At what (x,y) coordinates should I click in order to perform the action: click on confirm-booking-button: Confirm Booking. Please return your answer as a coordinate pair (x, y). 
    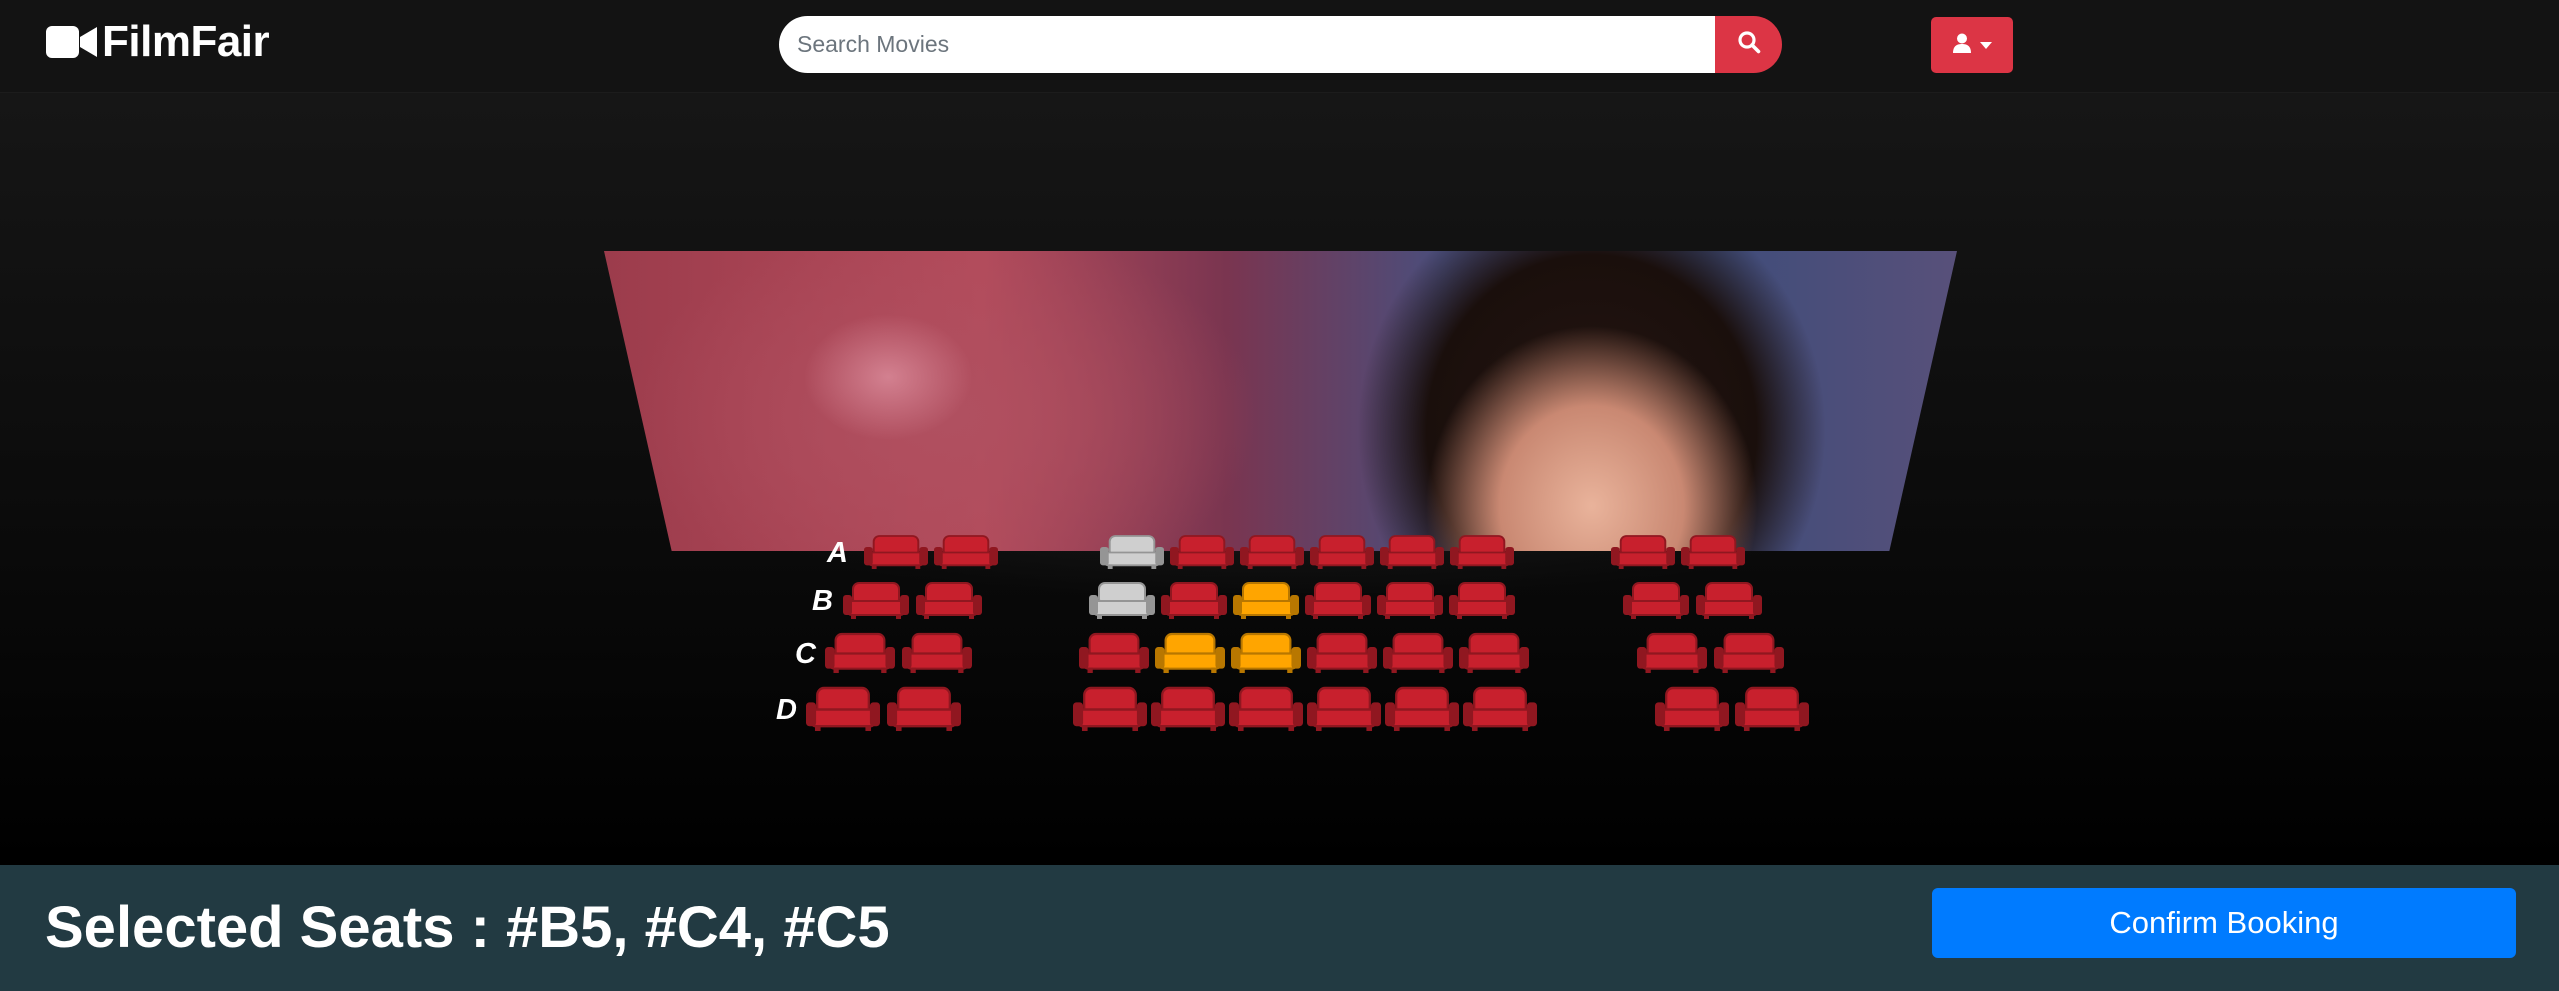
    Looking at the image, I should click on (2224, 923).